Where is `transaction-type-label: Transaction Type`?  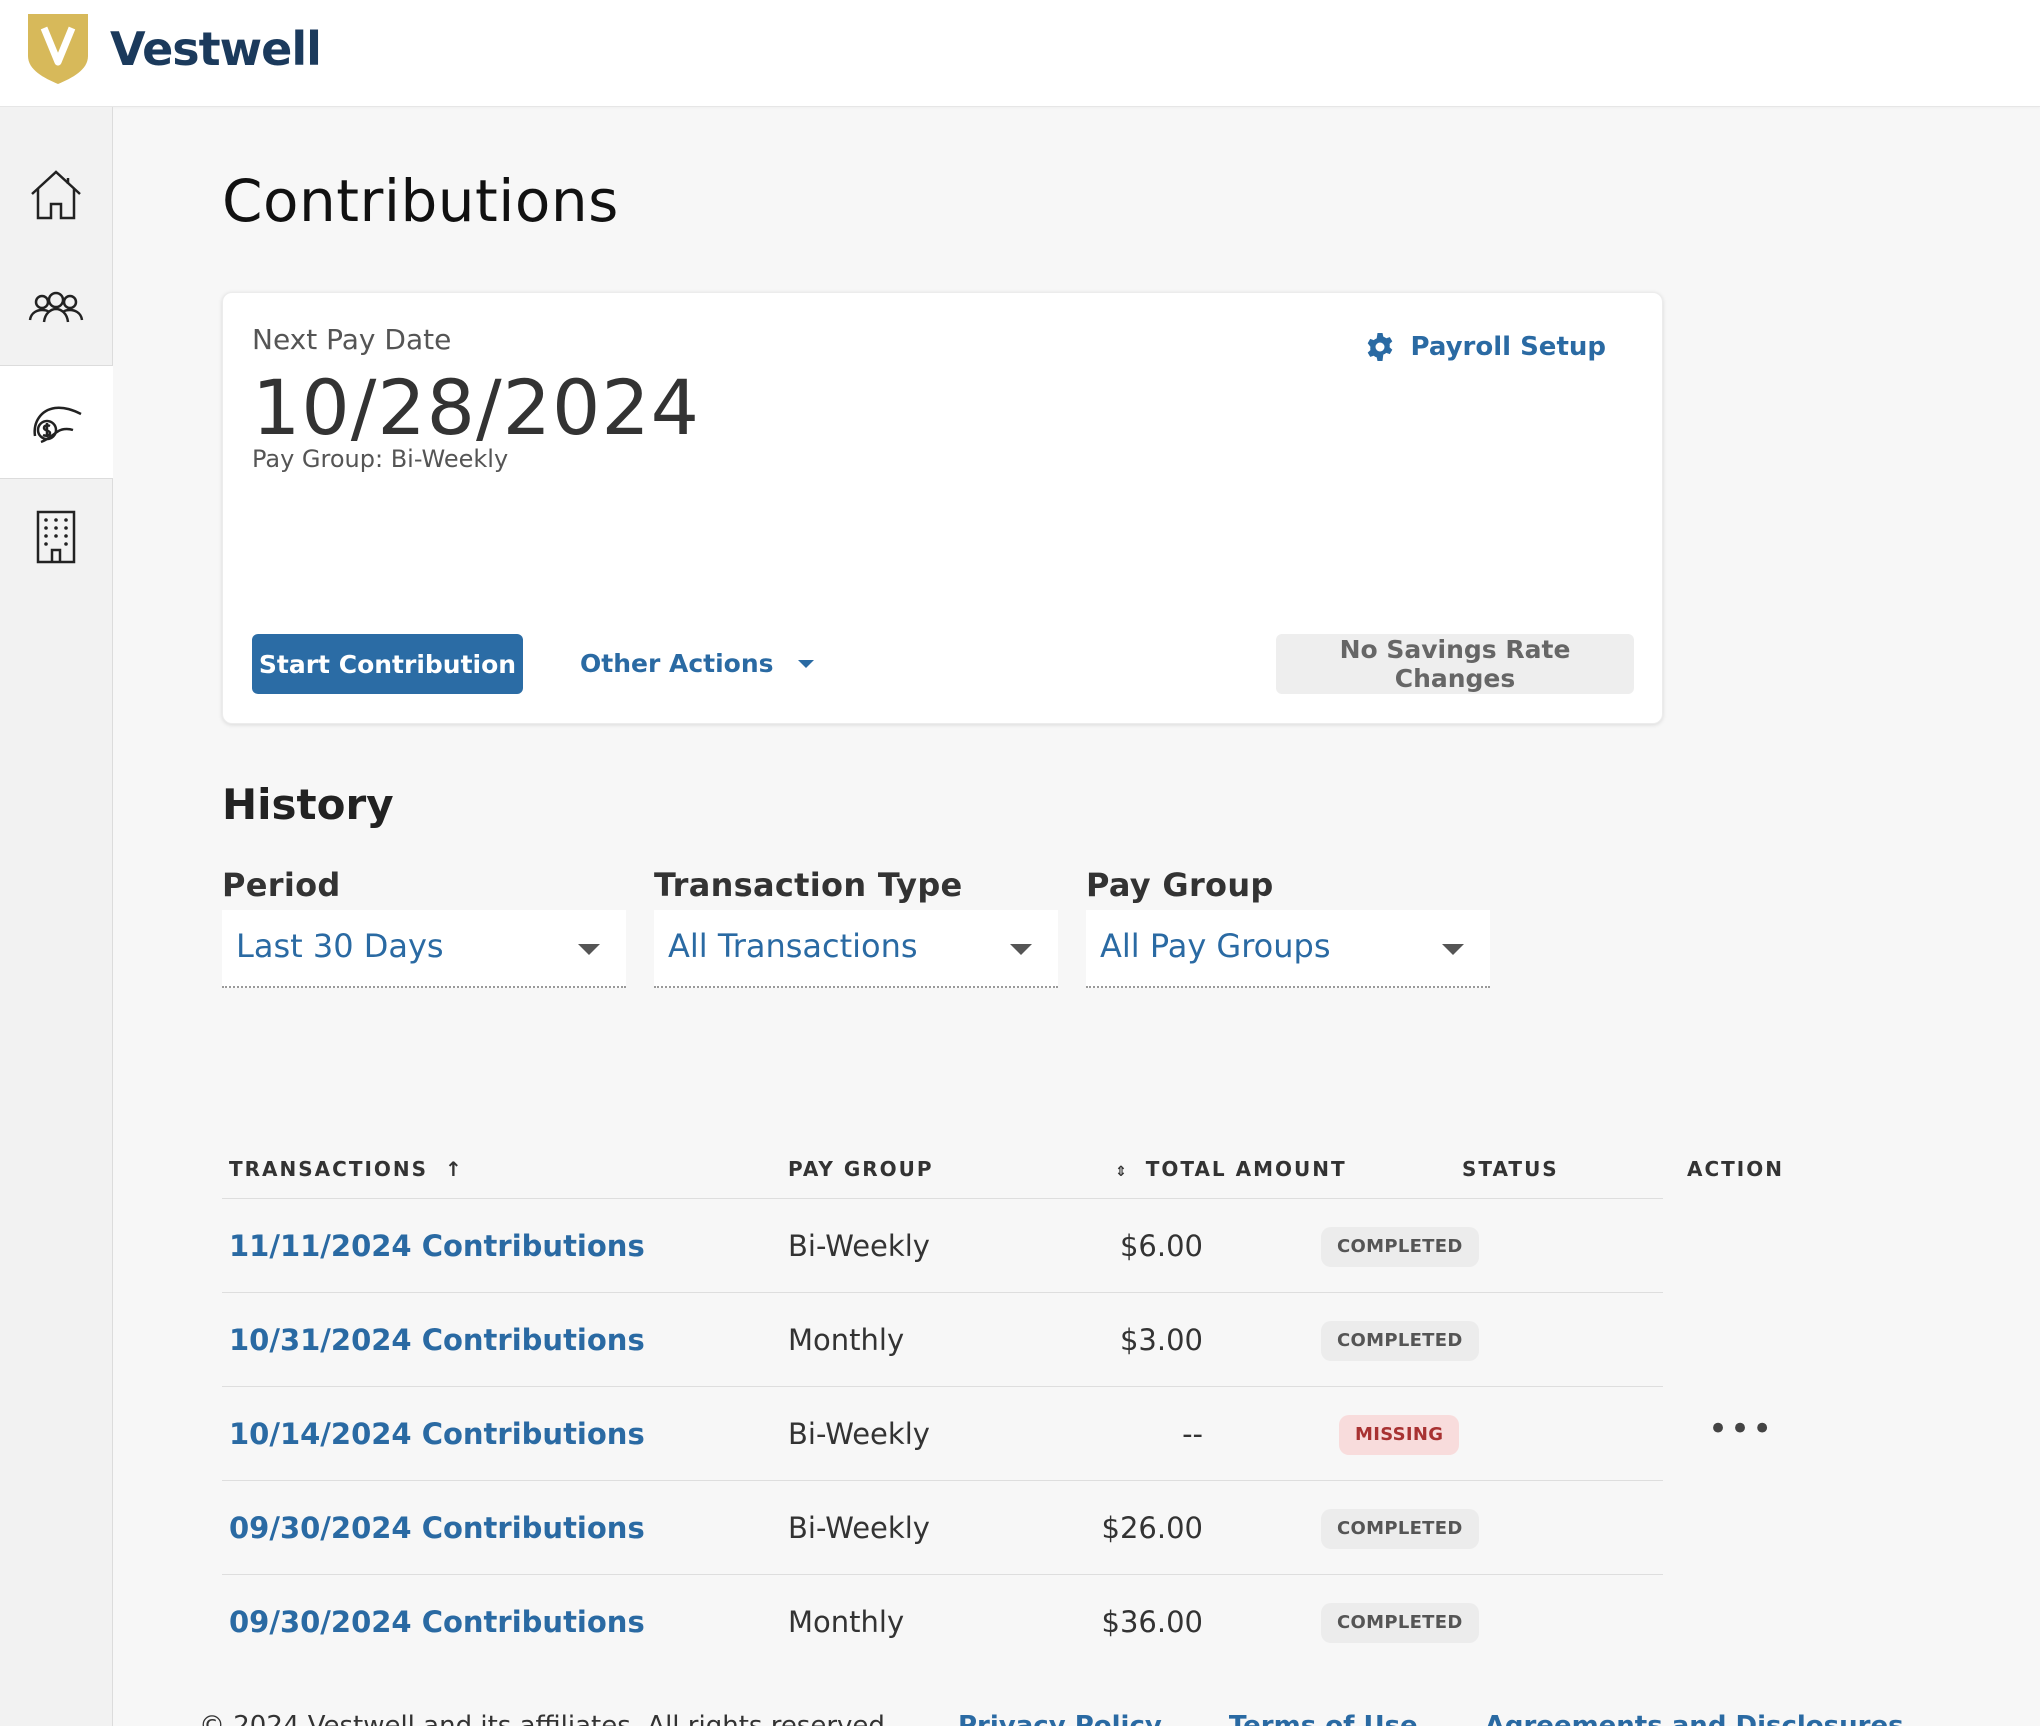 transaction-type-label: Transaction Type is located at coordinates (808, 885).